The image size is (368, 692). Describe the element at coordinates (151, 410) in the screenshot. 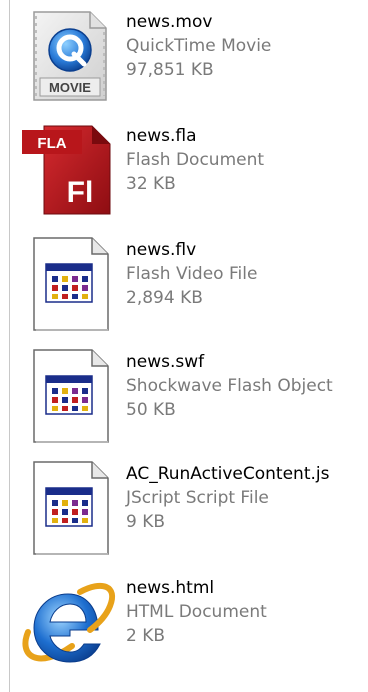

I see `file-size: 50 KB` at that location.